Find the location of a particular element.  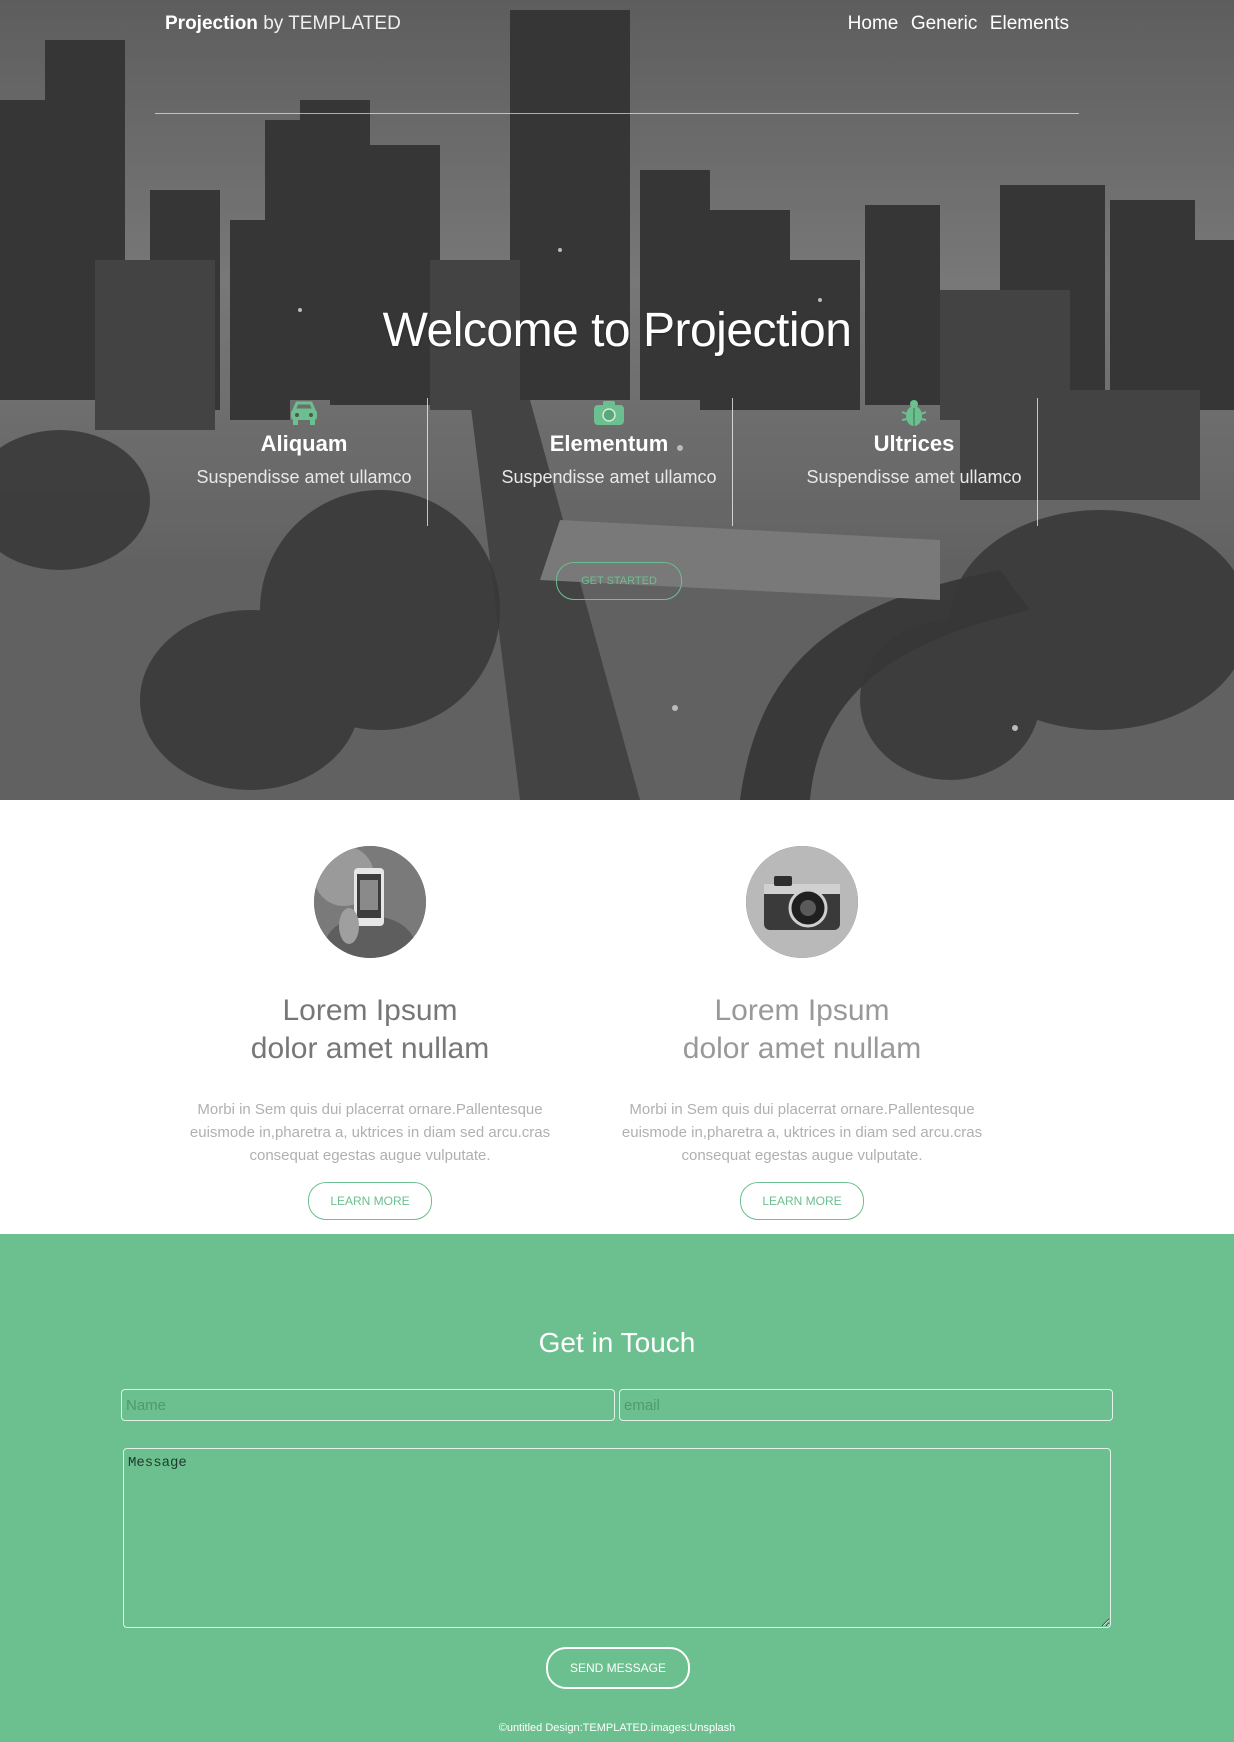

nav-menu: Home Generic Elements is located at coordinates (954, 24).